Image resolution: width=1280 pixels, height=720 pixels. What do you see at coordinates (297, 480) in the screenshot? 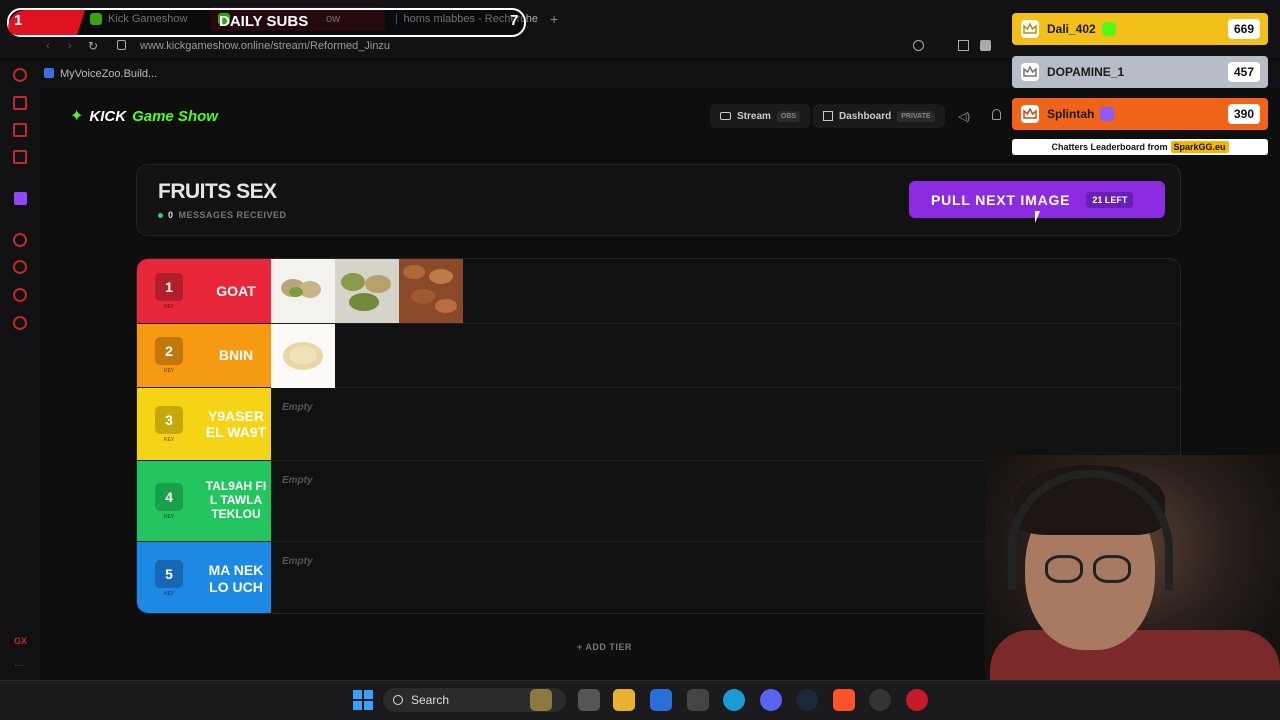
I see `tier-empty-label: Empty` at bounding box center [297, 480].